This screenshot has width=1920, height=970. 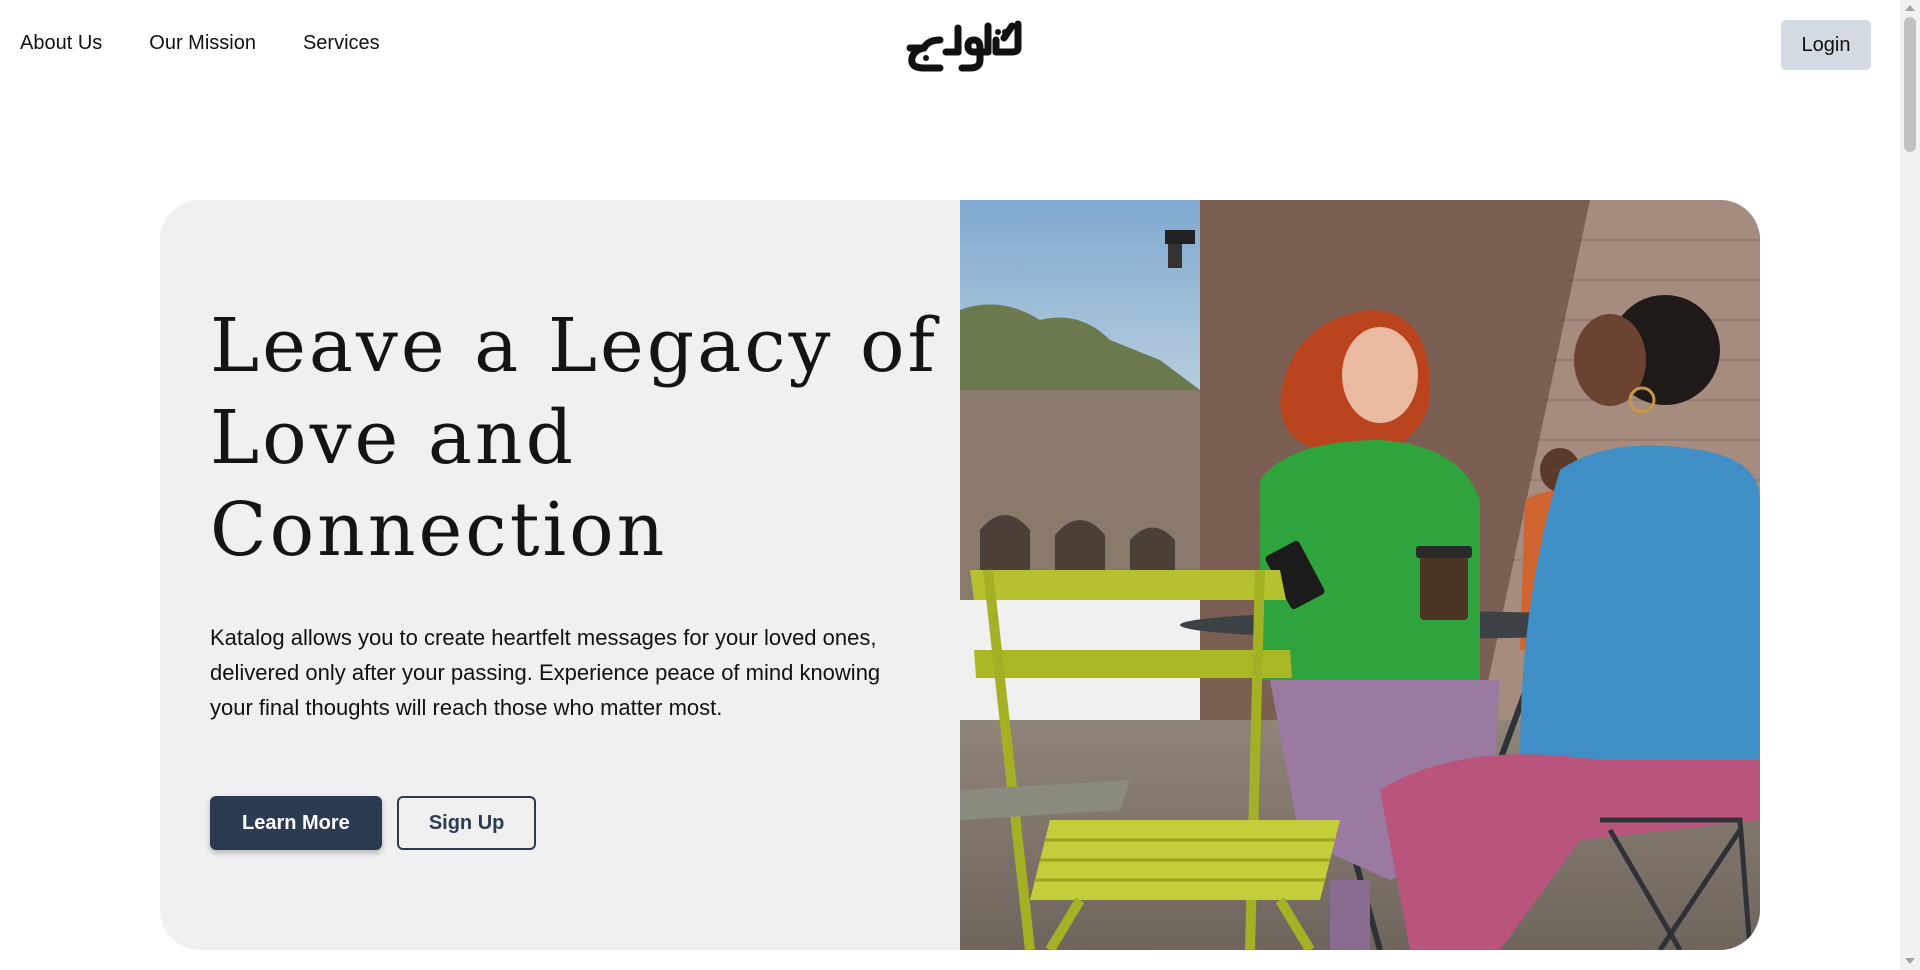 What do you see at coordinates (439, 530) in the screenshot?
I see `hero-headline-line-3: Connection` at bounding box center [439, 530].